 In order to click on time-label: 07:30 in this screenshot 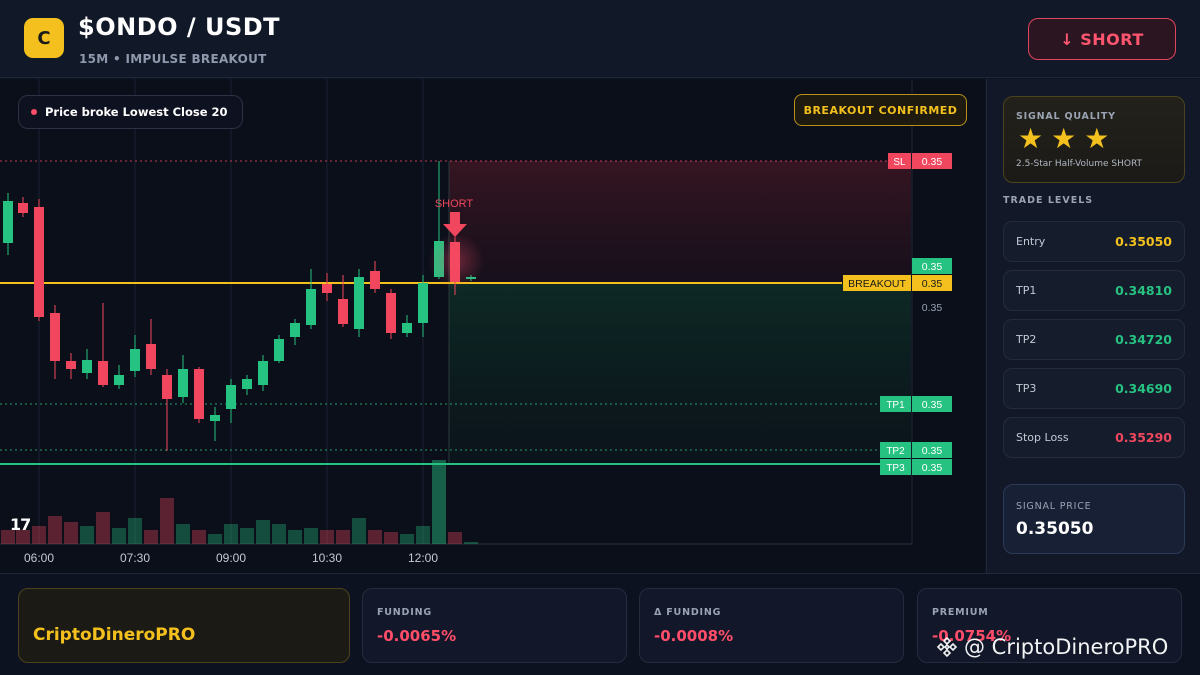, I will do `click(135, 558)`.